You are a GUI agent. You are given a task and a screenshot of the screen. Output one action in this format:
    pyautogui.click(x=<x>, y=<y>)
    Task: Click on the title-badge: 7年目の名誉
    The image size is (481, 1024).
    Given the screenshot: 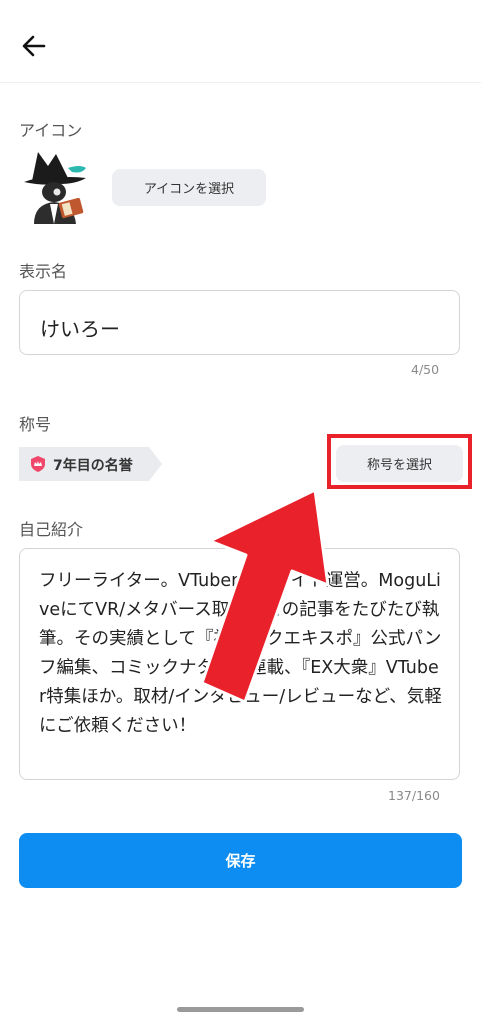 What is the action you would take?
    pyautogui.click(x=90, y=464)
    